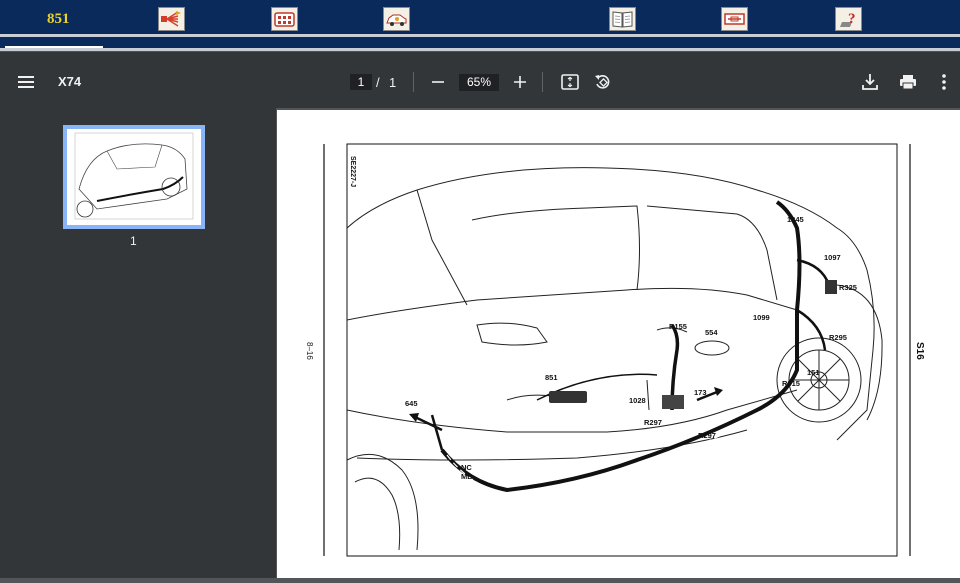 Image resolution: width=960 pixels, height=583 pixels. What do you see at coordinates (70, 81) in the screenshot?
I see `document-title: X74` at bounding box center [70, 81].